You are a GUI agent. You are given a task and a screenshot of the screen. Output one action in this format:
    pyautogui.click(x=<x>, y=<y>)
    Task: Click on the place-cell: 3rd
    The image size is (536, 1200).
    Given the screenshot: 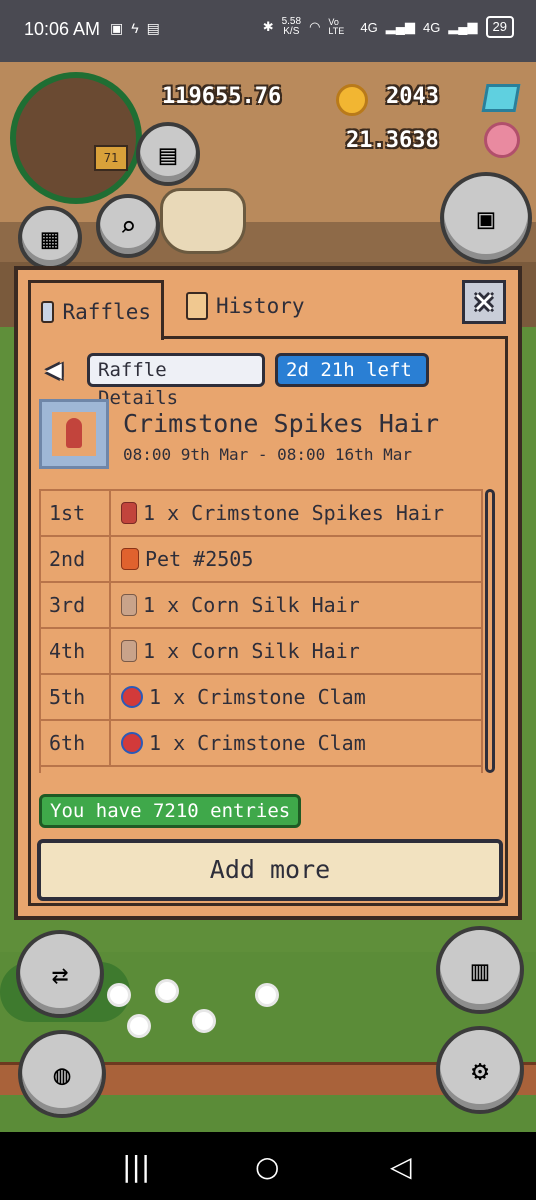 What is the action you would take?
    pyautogui.click(x=76, y=605)
    